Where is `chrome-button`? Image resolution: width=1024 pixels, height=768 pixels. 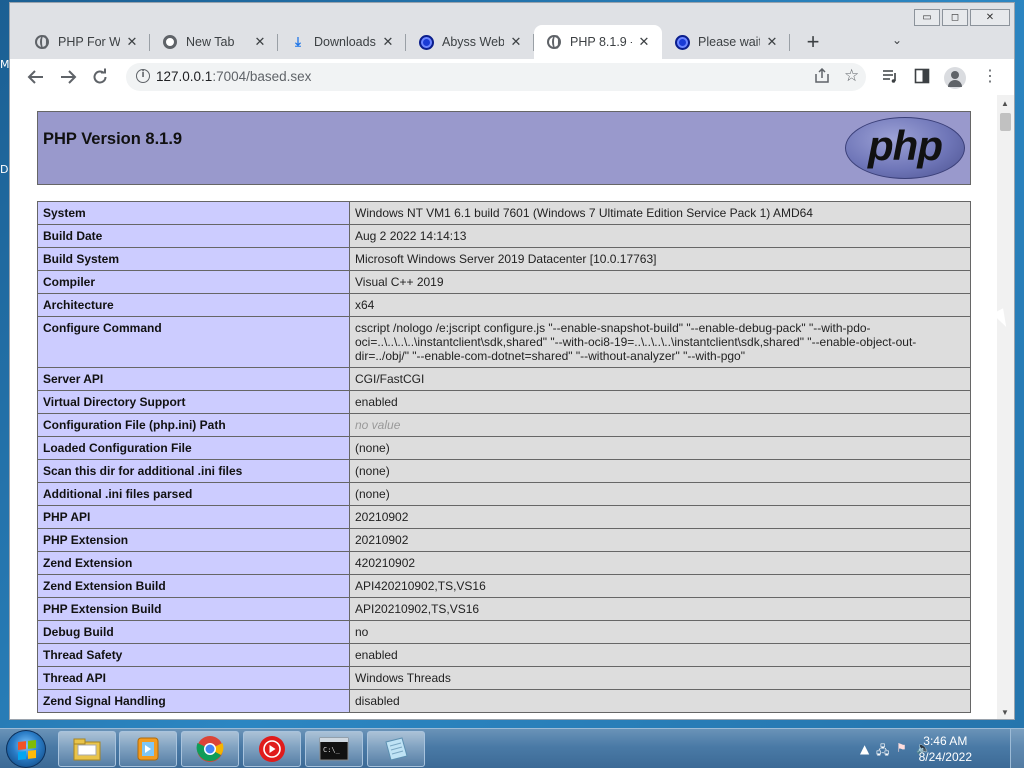
chrome-button is located at coordinates (210, 749).